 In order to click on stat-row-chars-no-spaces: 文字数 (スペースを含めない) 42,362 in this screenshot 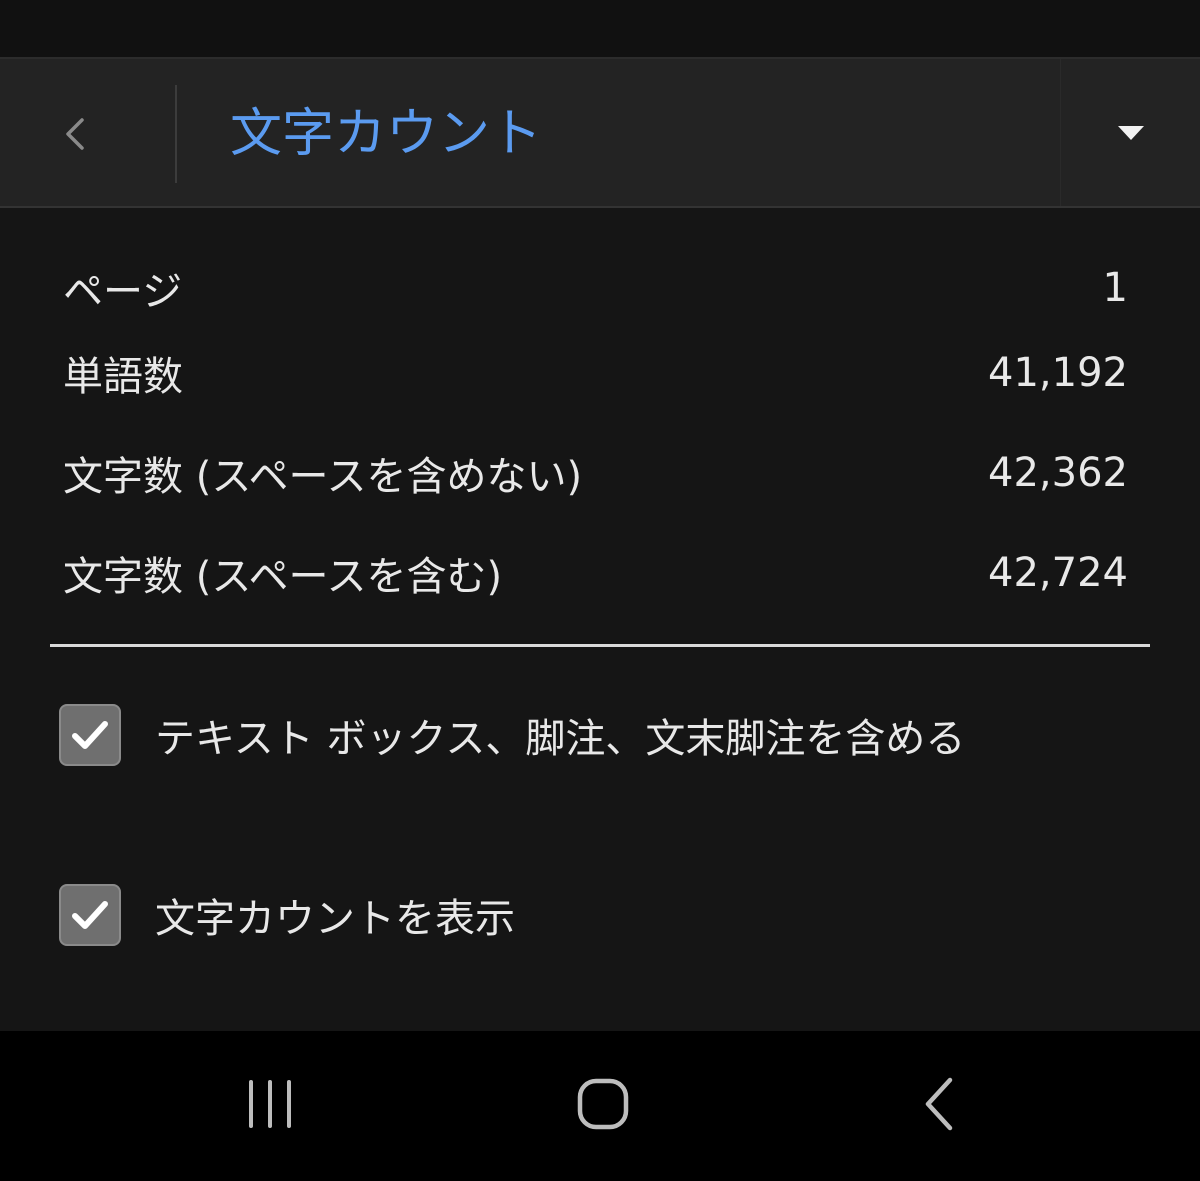, I will do `click(595, 473)`.